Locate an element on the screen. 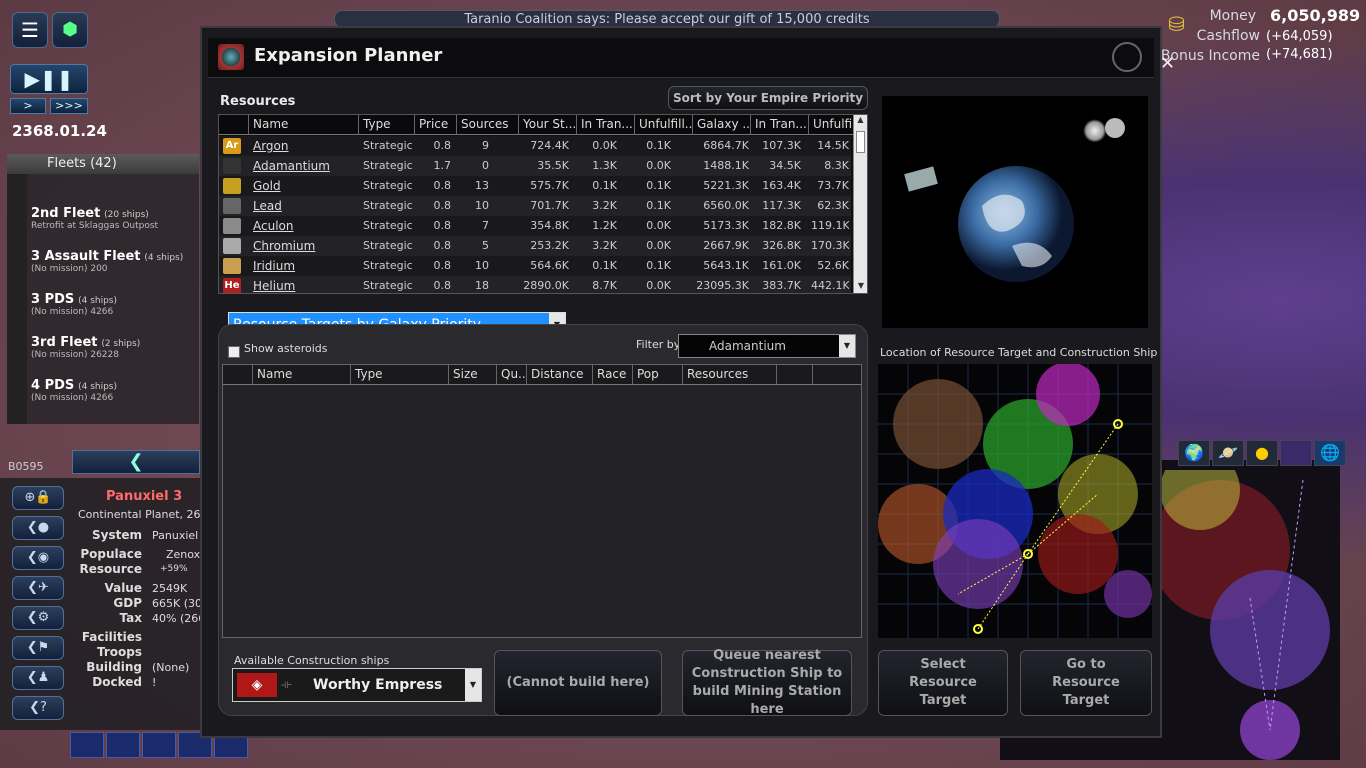  fleet-item: 3rd Fleet (2 ships) (No mission) 26228 is located at coordinates (116, 356).